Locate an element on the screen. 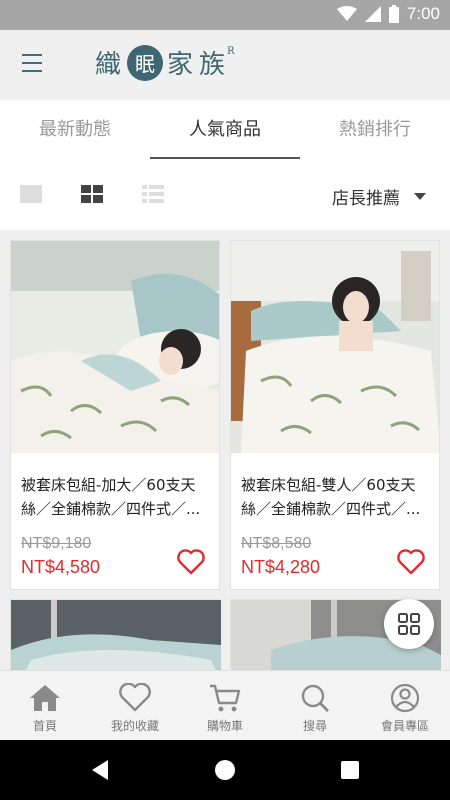  nav-cart: 購物車 is located at coordinates (225, 705).